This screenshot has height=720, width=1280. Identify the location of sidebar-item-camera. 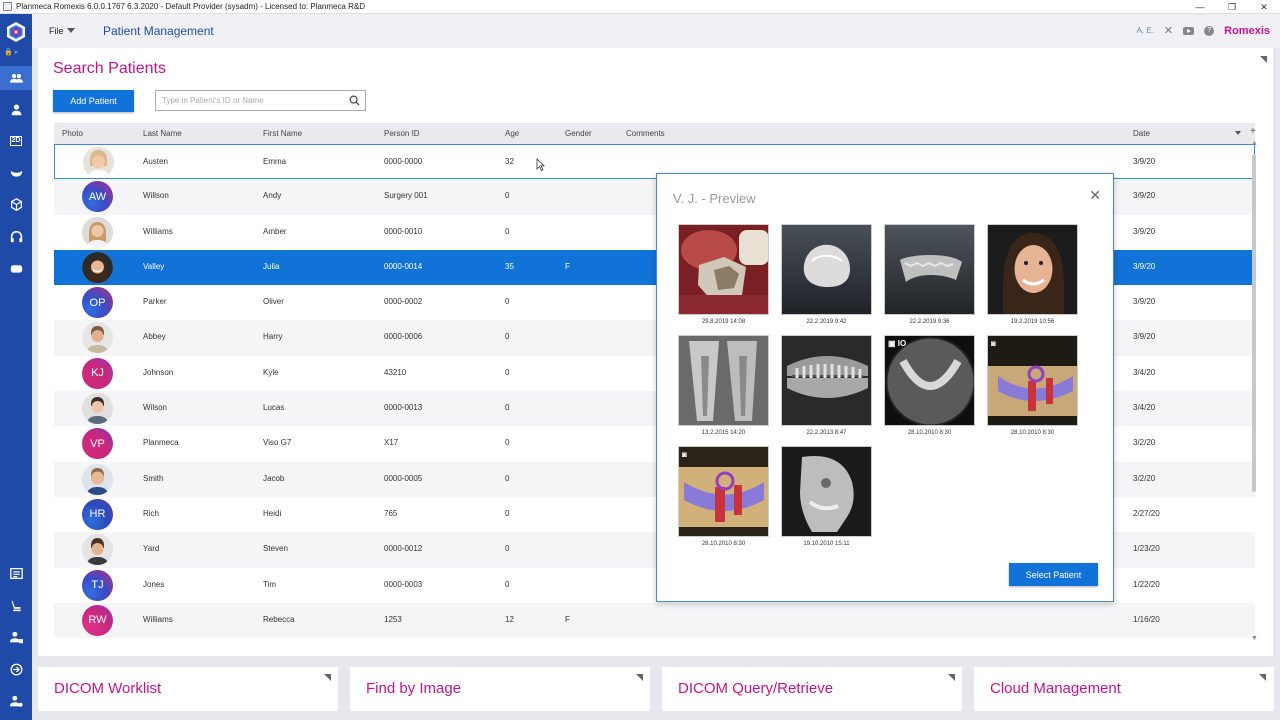
(16, 268).